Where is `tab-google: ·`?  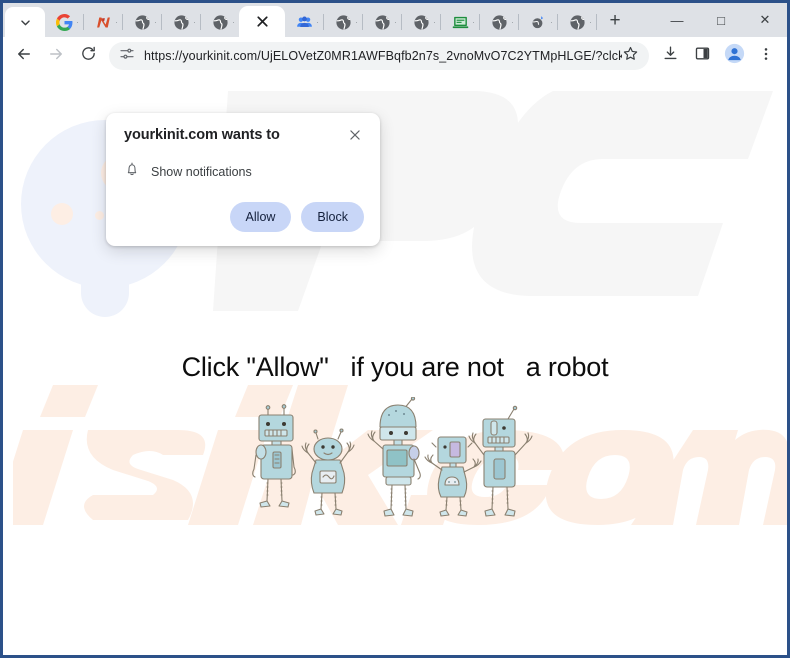 tab-google: · is located at coordinates (64, 22).